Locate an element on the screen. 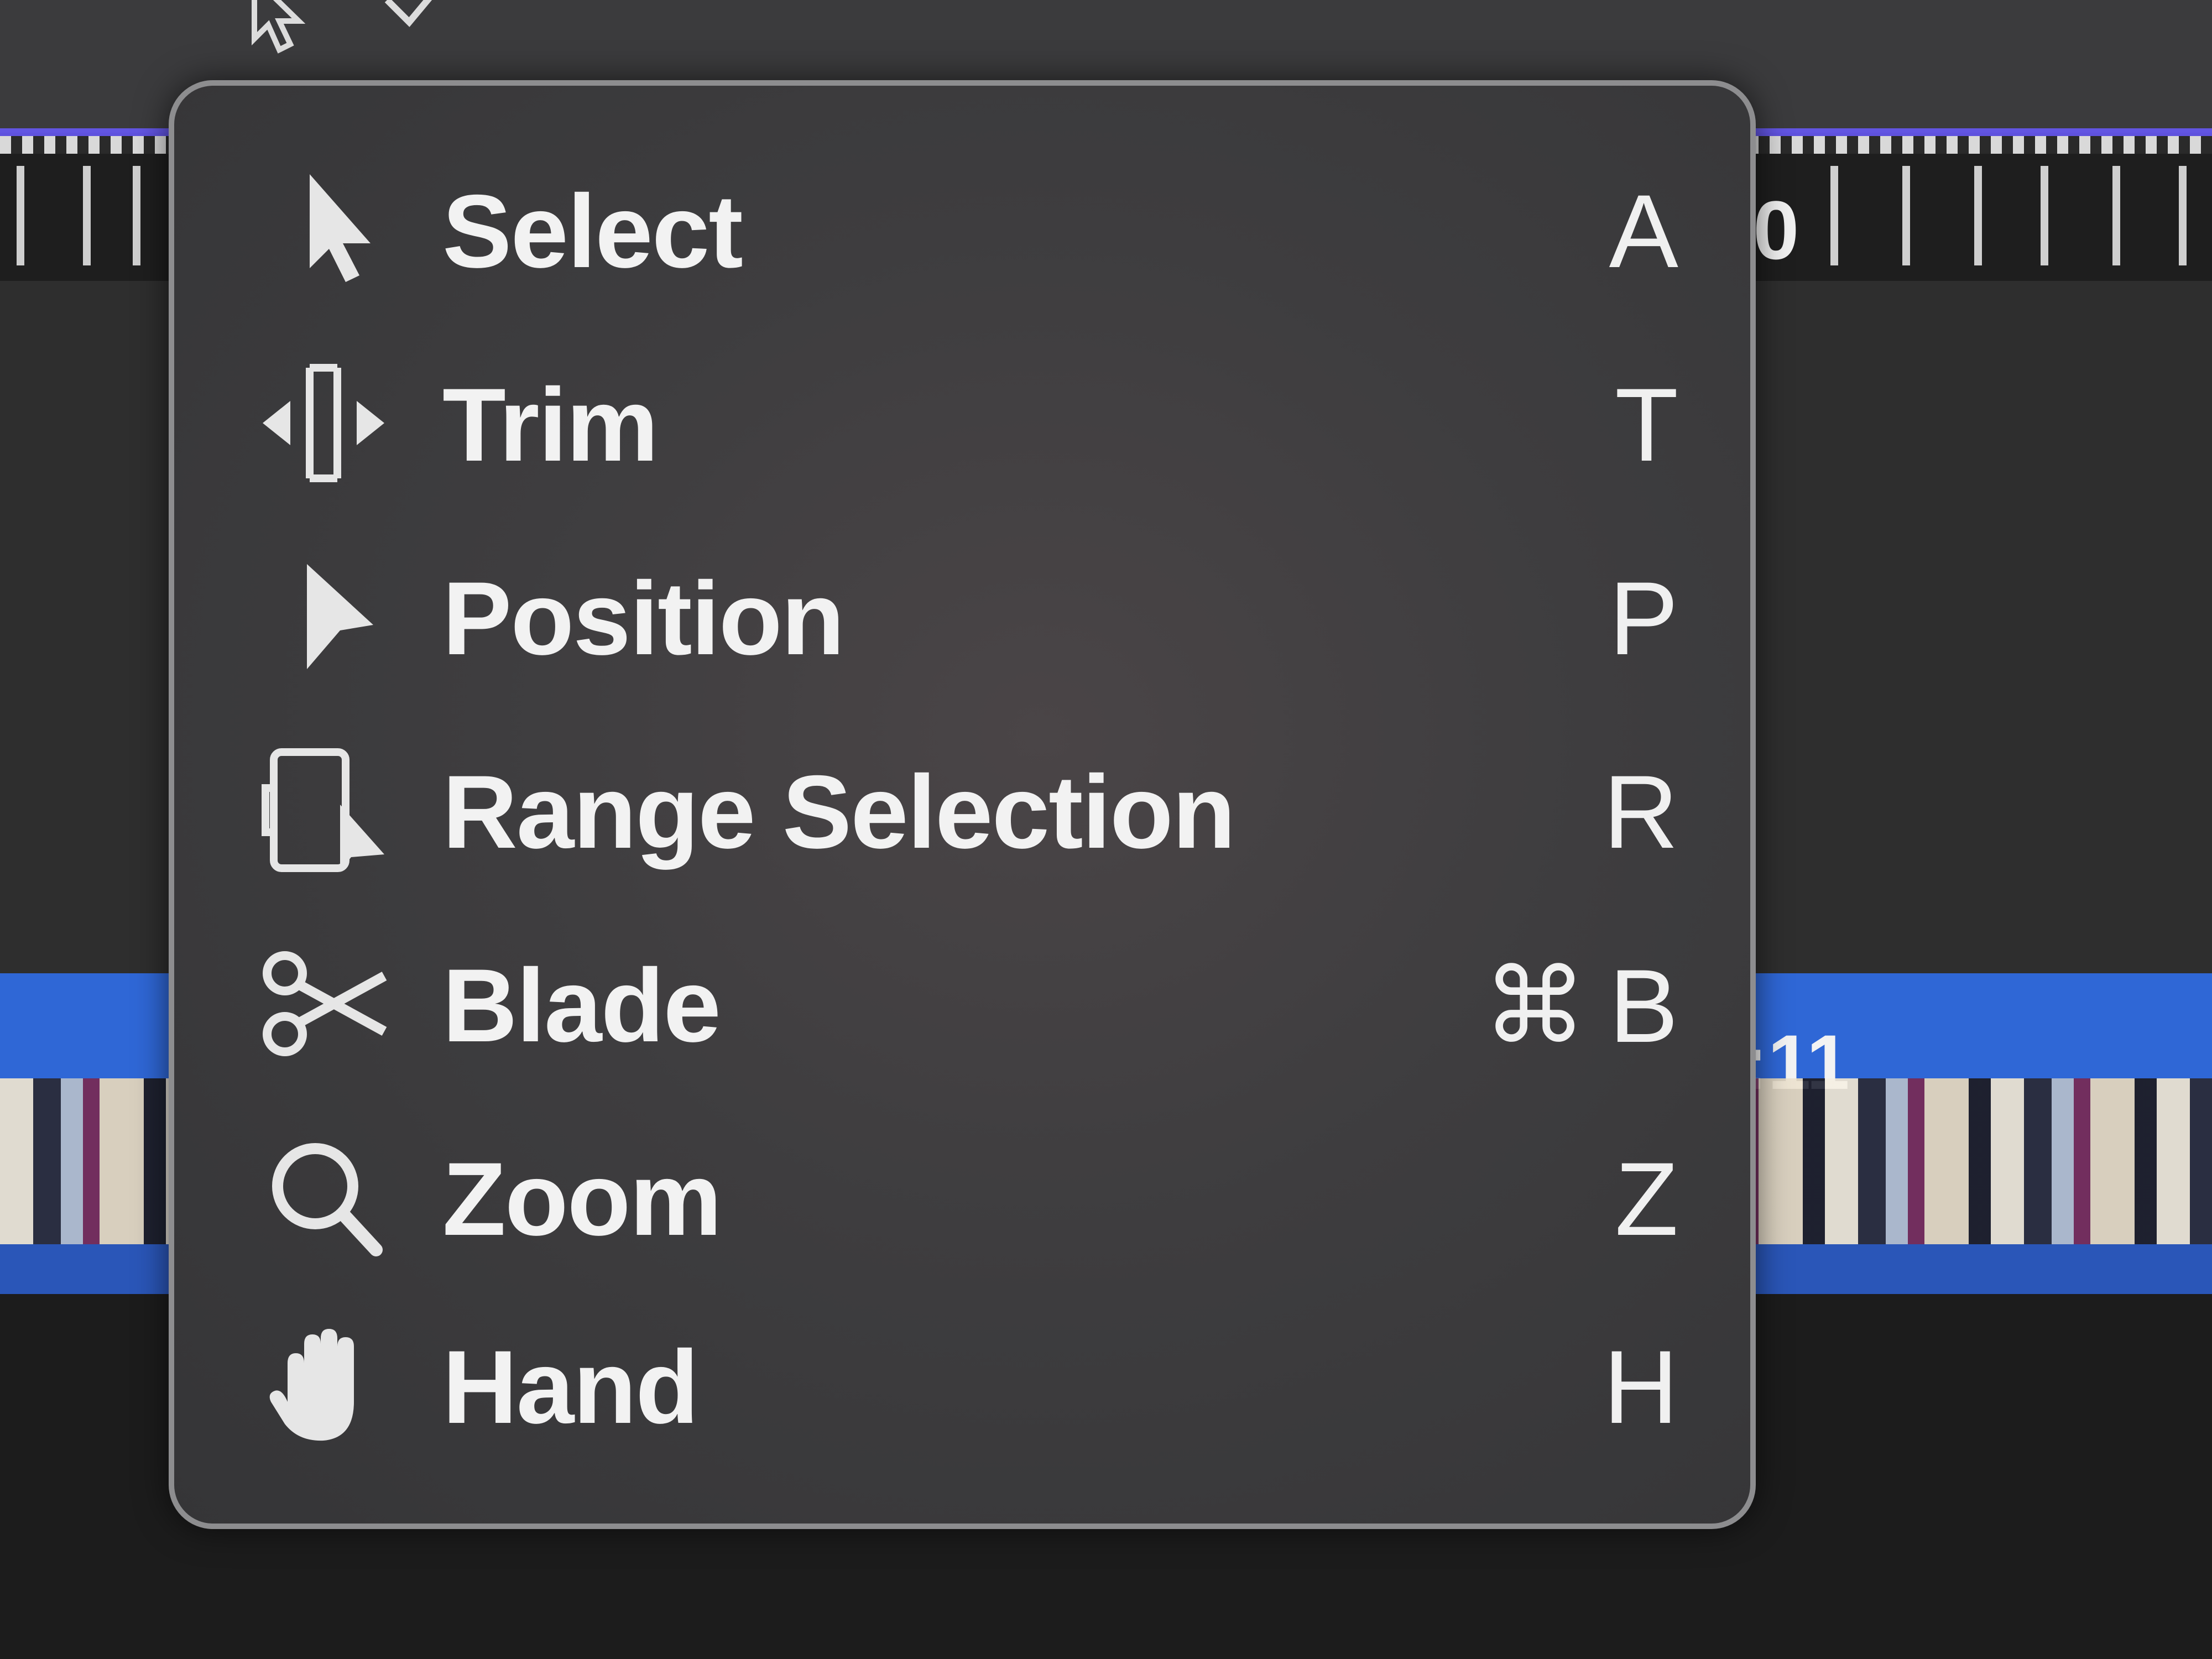  menu-item-shortcut: P is located at coordinates (1633, 619).